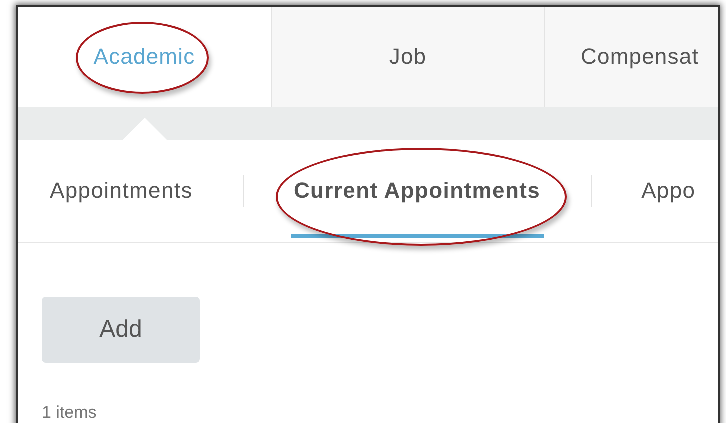 The width and height of the screenshot is (726, 423). What do you see at coordinates (669, 191) in the screenshot?
I see `subtab: Appo` at bounding box center [669, 191].